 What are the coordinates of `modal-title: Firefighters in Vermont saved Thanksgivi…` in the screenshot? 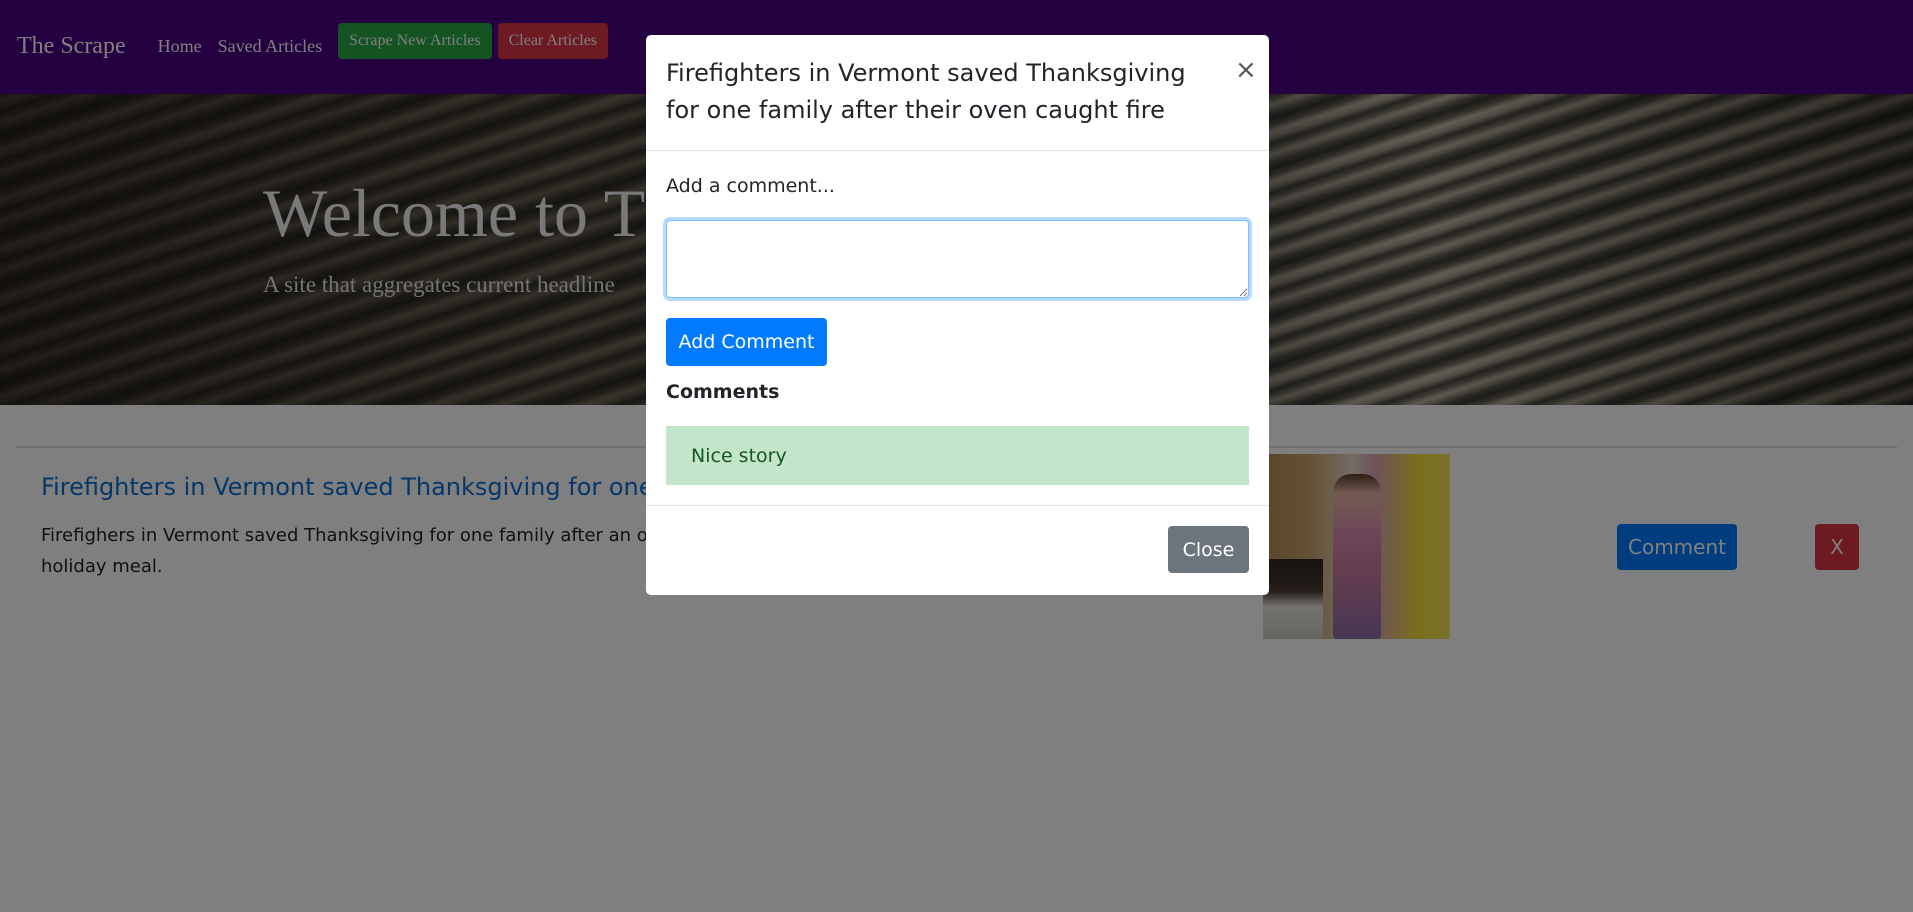 It's located at (926, 91).